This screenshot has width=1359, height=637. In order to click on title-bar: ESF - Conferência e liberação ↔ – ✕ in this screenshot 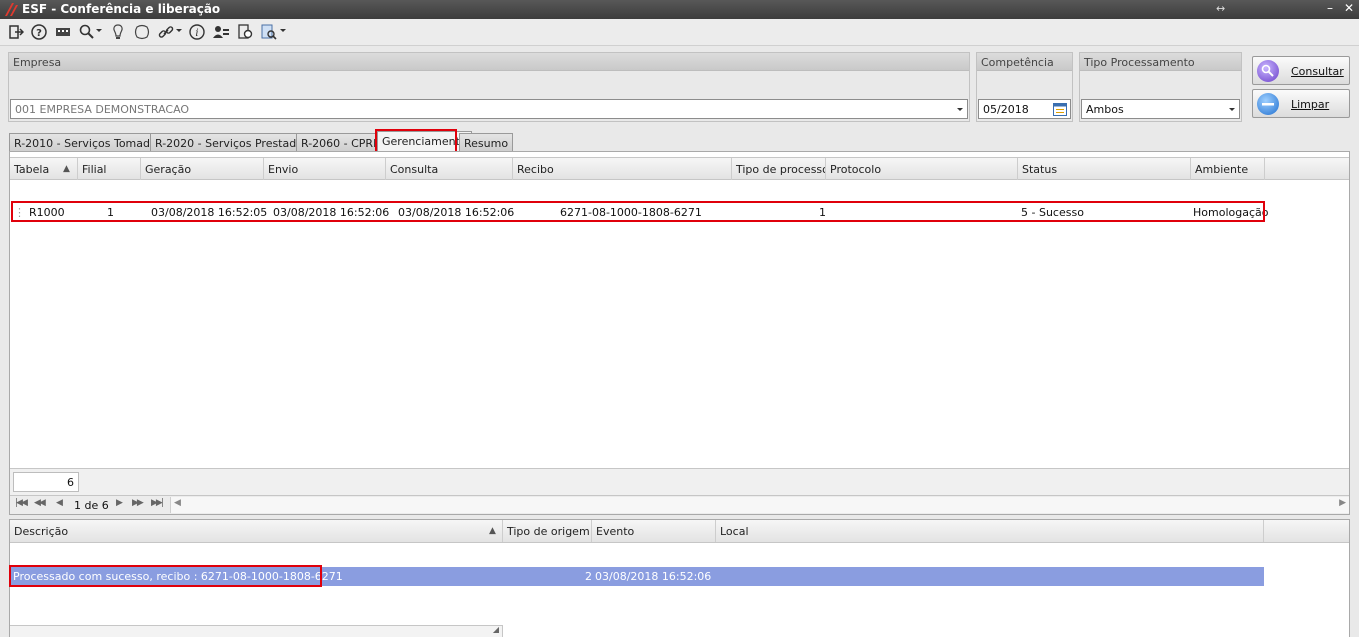, I will do `click(679, 9)`.